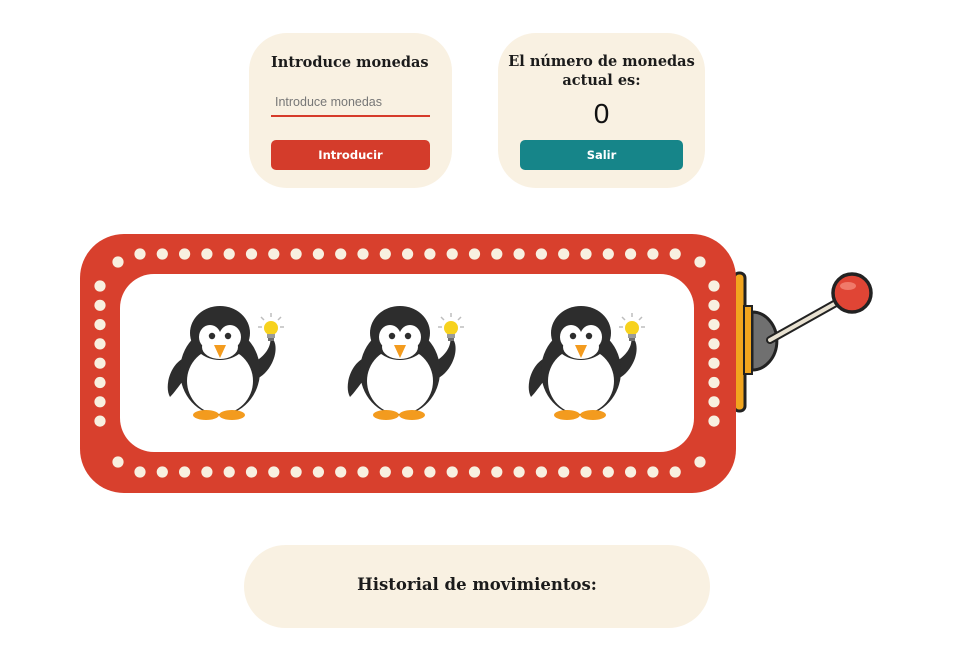 This screenshot has width=963, height=664. Describe the element at coordinates (601, 80) in the screenshot. I see `coin-count-title-line2: actual es:` at that location.